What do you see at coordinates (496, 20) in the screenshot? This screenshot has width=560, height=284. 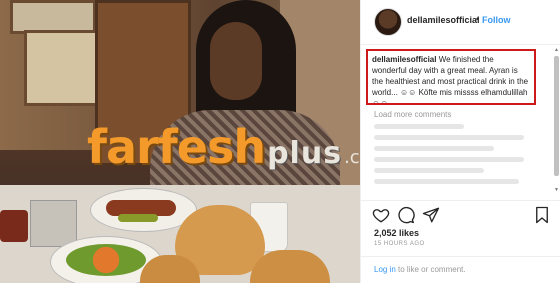 I see `follow-button: Follow` at bounding box center [496, 20].